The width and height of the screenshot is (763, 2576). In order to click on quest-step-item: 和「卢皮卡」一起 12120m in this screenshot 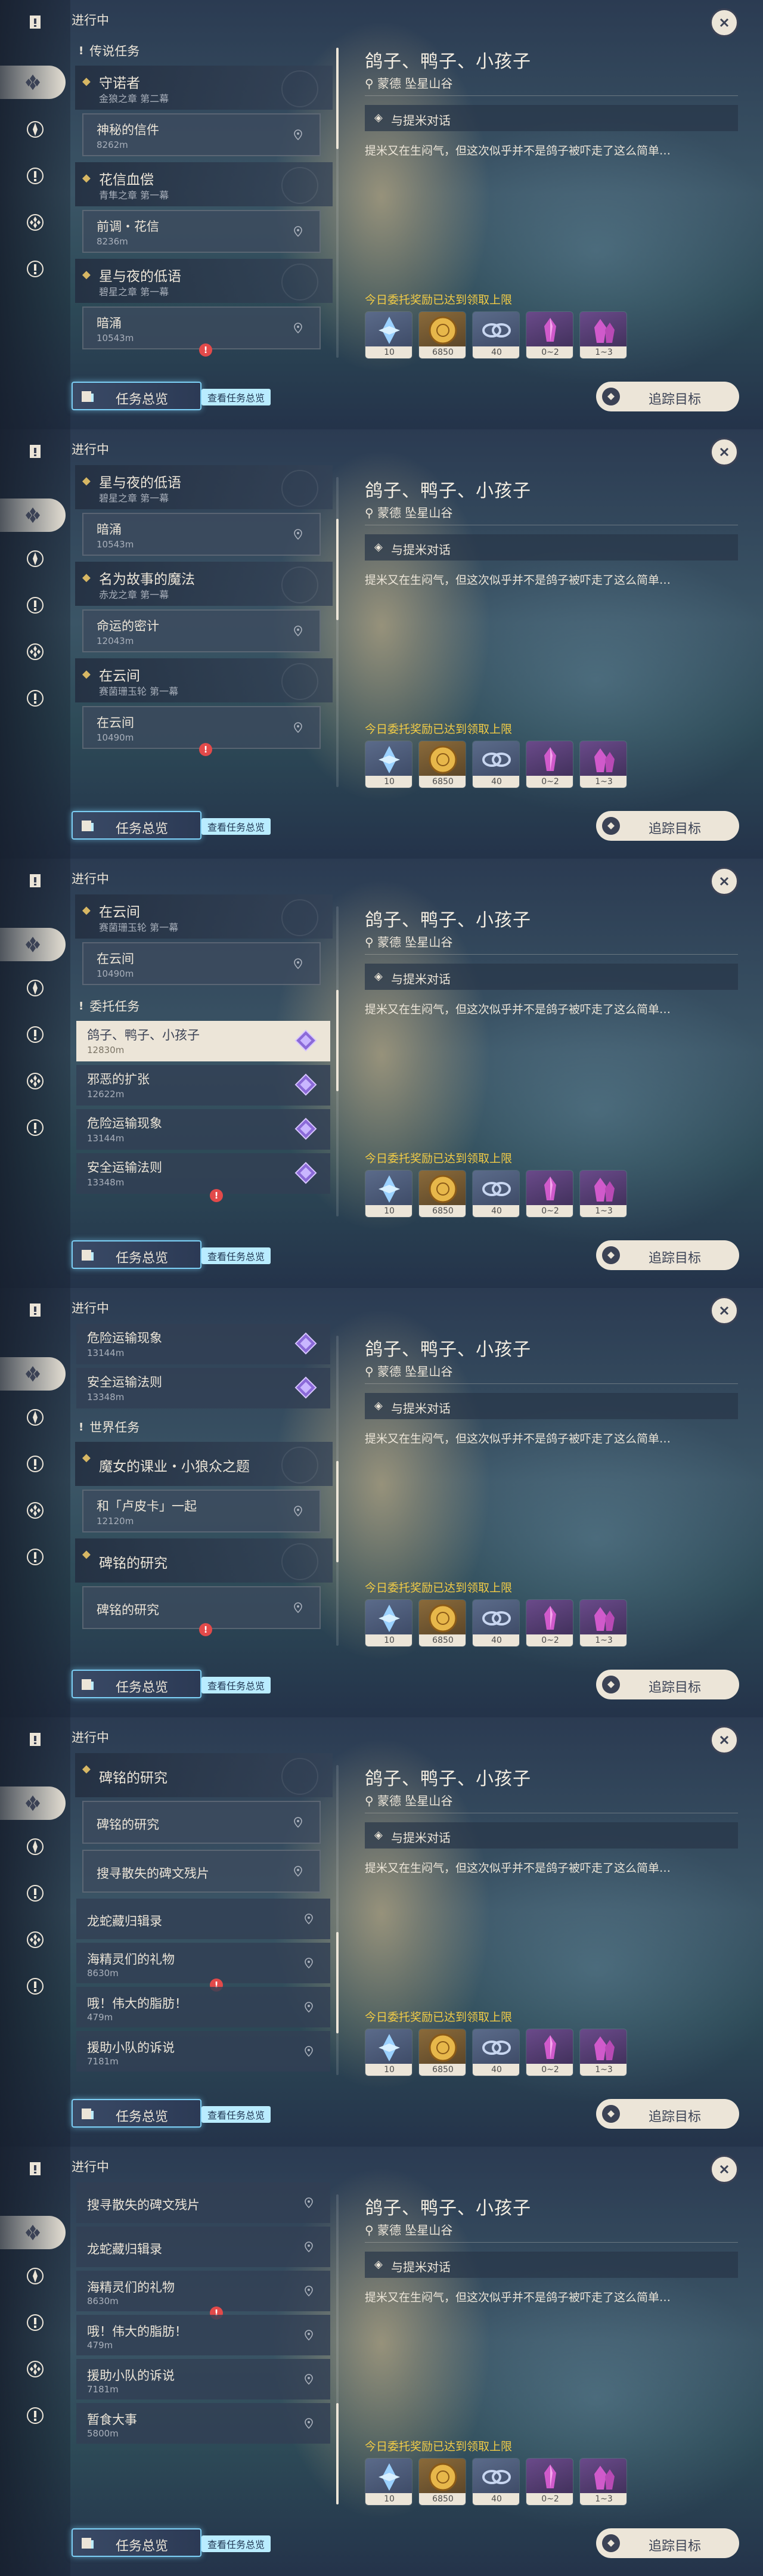, I will do `click(201, 1511)`.